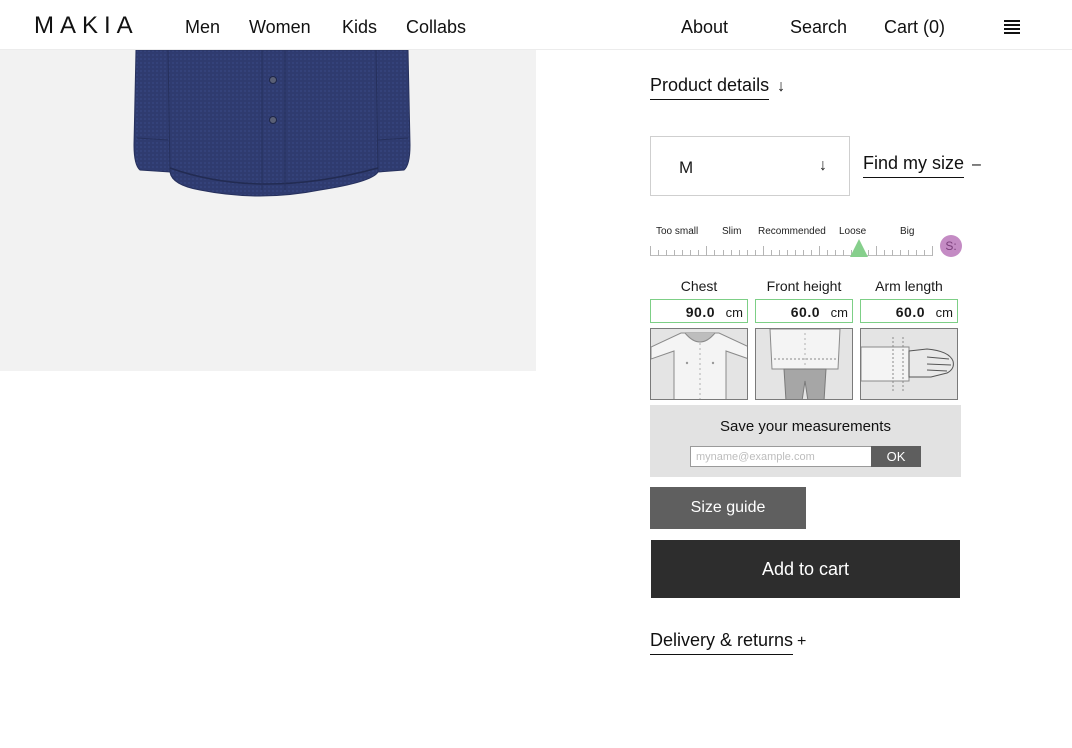 The width and height of the screenshot is (1072, 748). What do you see at coordinates (1012, 27) in the screenshot?
I see `hamburger-menu-icon` at bounding box center [1012, 27].